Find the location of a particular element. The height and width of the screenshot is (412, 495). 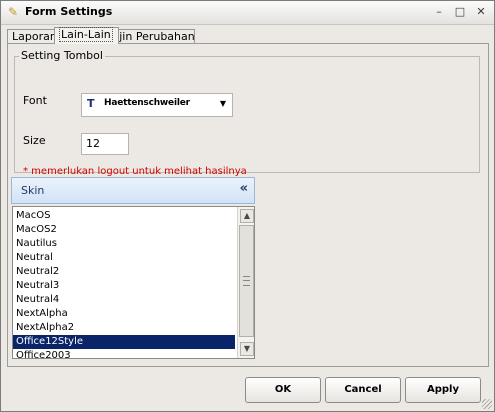

list-item: NextAlpha is located at coordinates (124, 314).